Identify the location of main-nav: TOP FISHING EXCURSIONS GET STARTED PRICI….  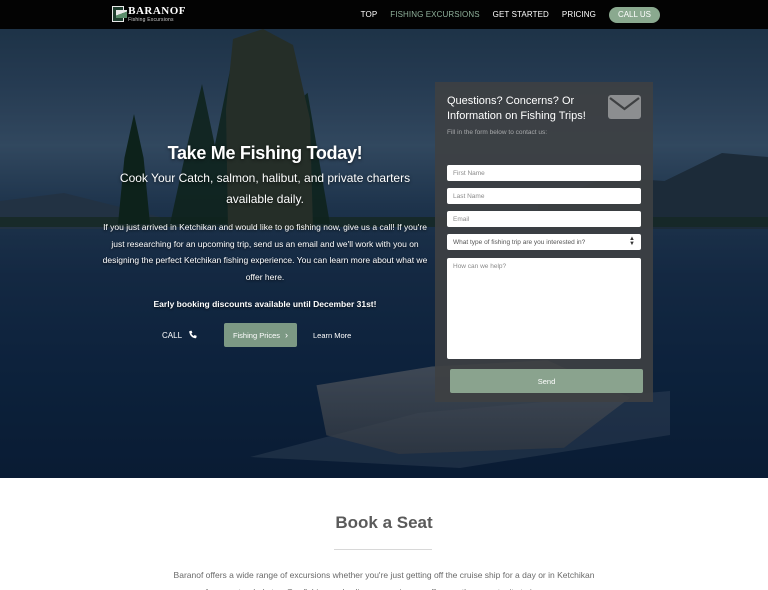
(504, 14).